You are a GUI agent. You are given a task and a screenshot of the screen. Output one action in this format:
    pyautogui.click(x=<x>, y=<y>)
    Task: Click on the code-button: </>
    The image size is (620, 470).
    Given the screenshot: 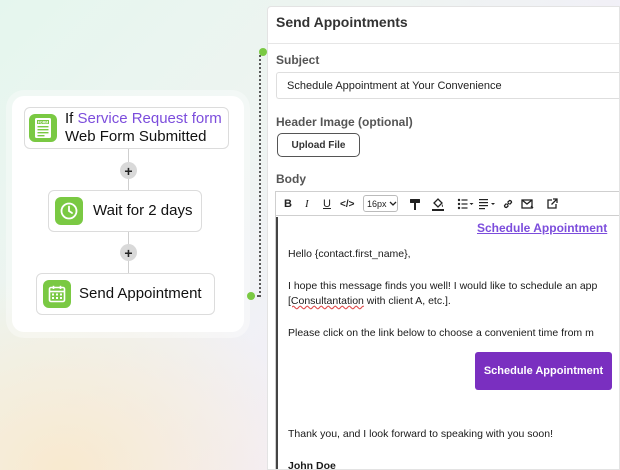 What is the action you would take?
    pyautogui.click(x=347, y=204)
    